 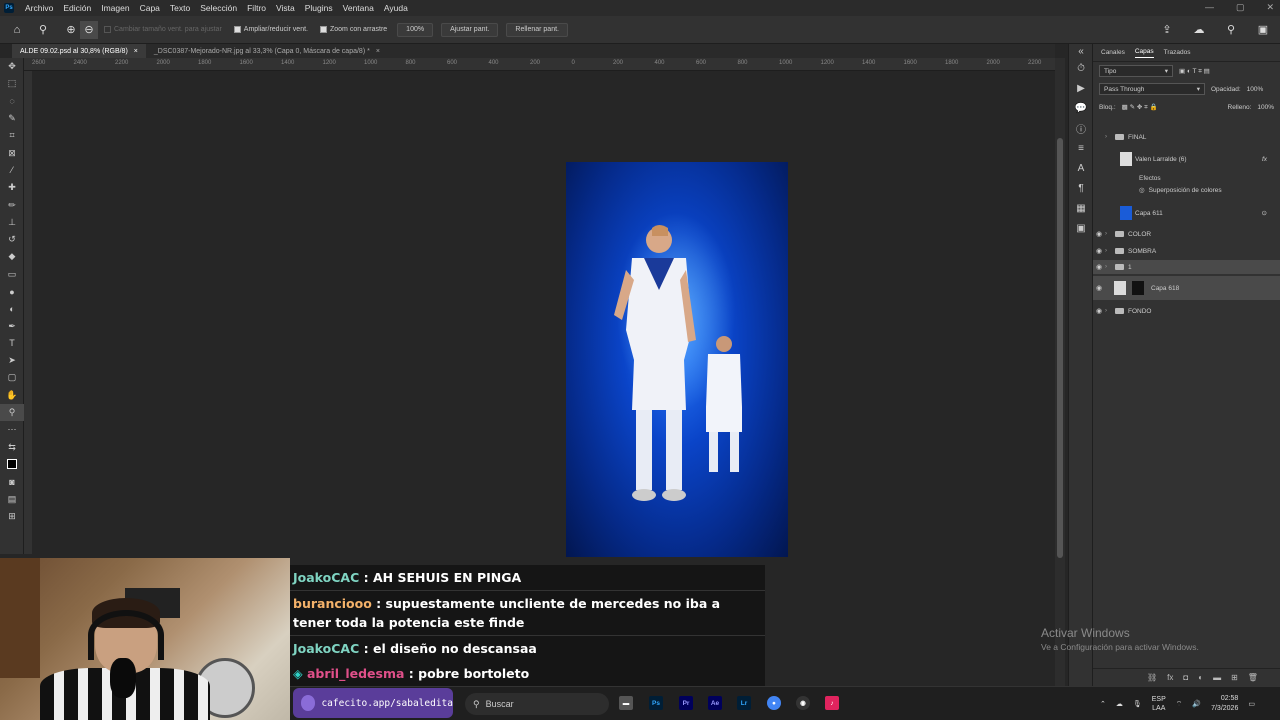 What do you see at coordinates (1119, 704) in the screenshot?
I see `network-tray-icon: ☁` at bounding box center [1119, 704].